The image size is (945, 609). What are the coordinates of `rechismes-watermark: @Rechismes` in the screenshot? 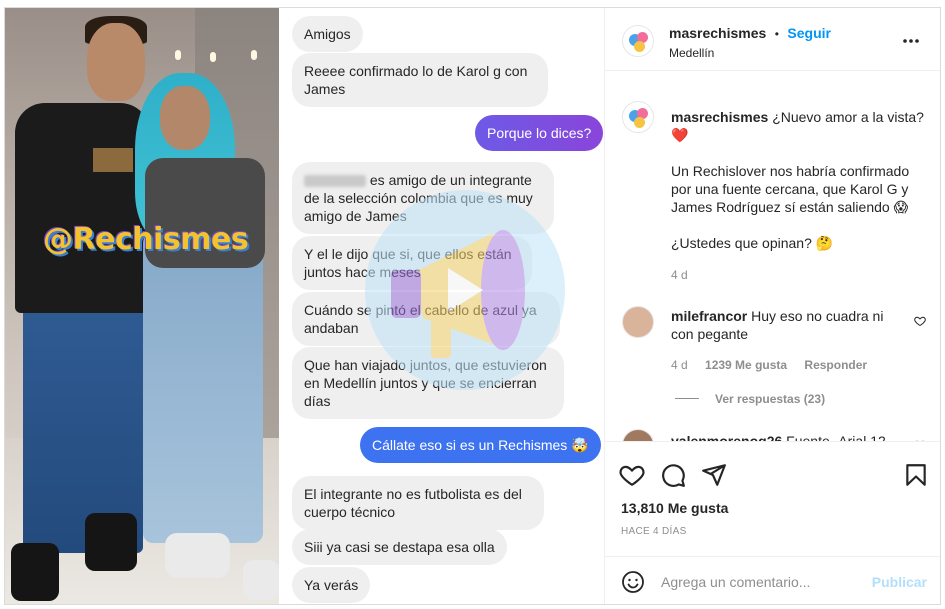 It's located at (146, 239).